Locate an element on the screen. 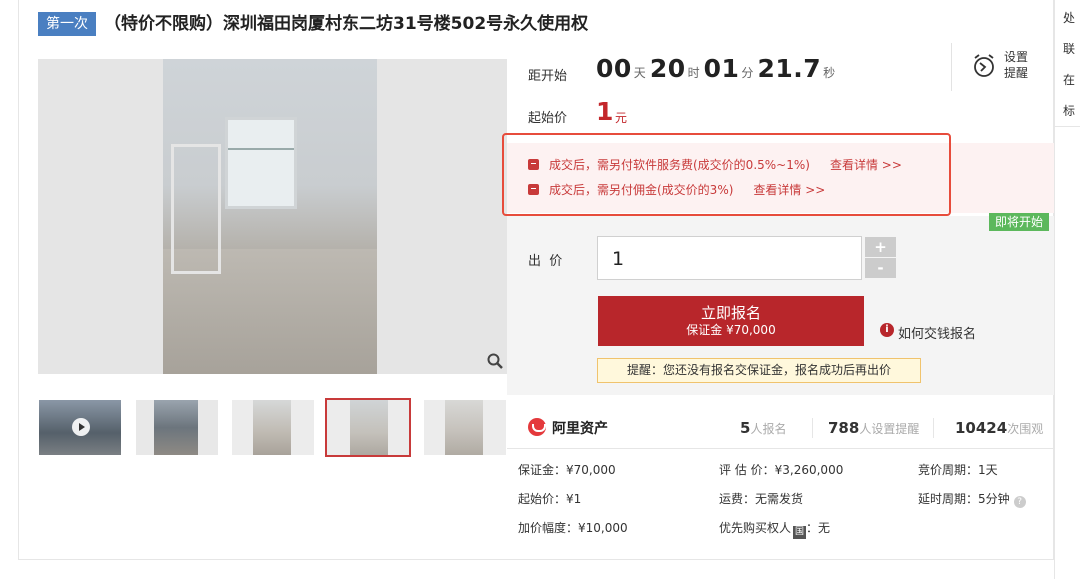 The height and width of the screenshot is (579, 1080). minutes-unit: 分 is located at coordinates (747, 73).